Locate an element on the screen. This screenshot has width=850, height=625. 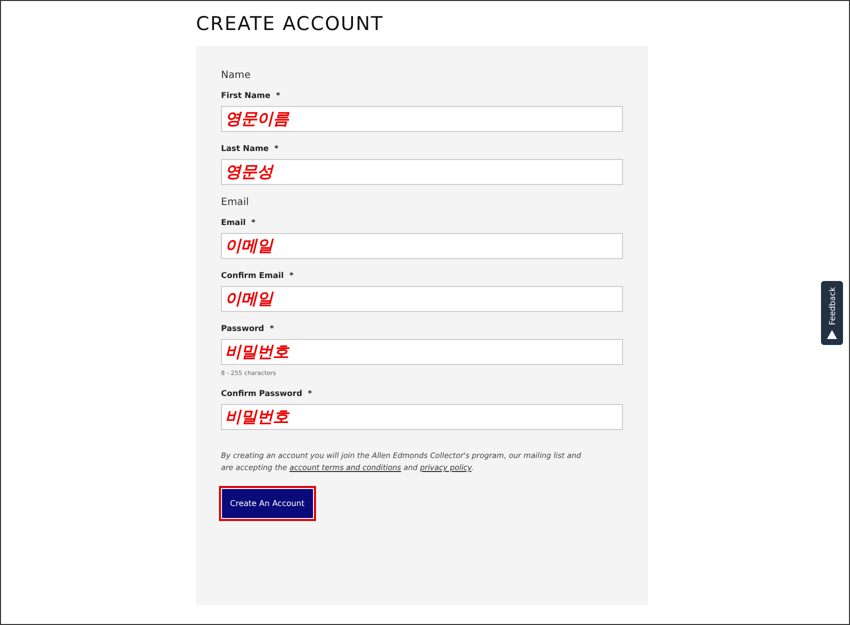
input-field: 영문성 is located at coordinates (422, 172).